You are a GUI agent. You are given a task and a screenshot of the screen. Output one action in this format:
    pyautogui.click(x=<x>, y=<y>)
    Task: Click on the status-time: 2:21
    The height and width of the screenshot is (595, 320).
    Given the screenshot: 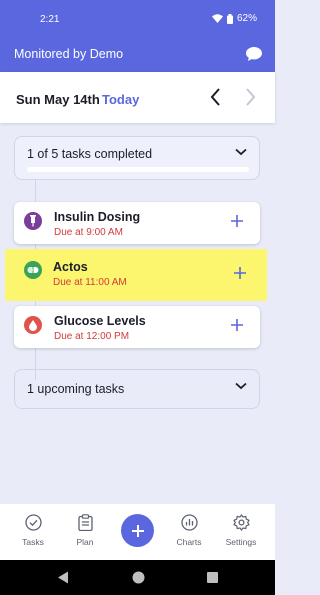 What is the action you would take?
    pyautogui.click(x=50, y=19)
    